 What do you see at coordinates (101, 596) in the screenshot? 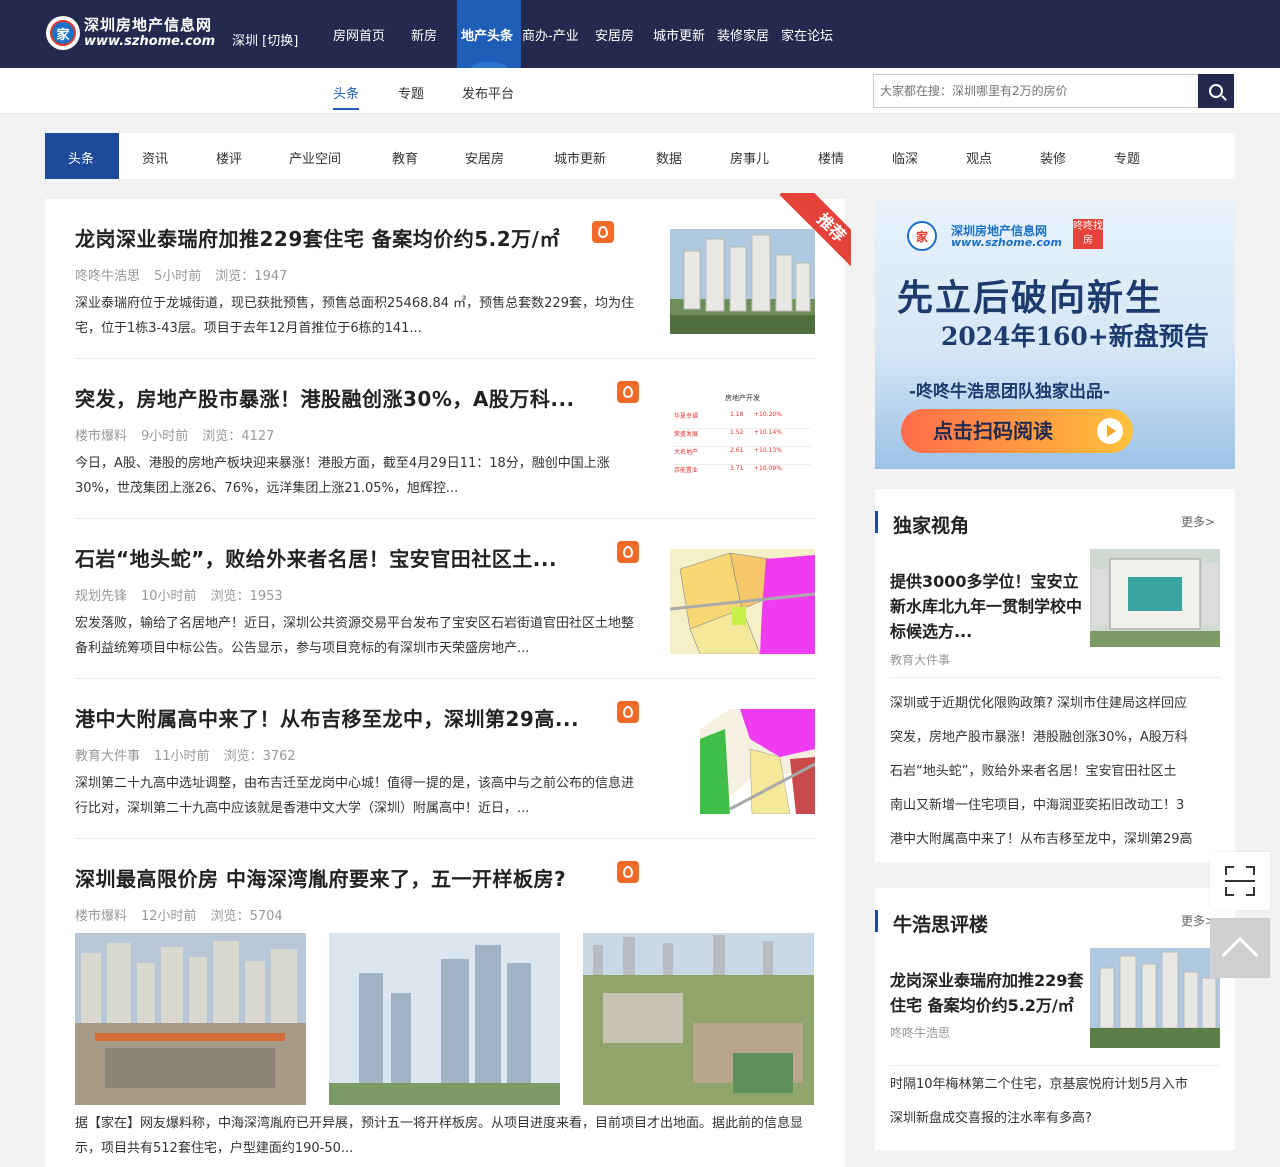
I see `article-source: 规划先锋` at bounding box center [101, 596].